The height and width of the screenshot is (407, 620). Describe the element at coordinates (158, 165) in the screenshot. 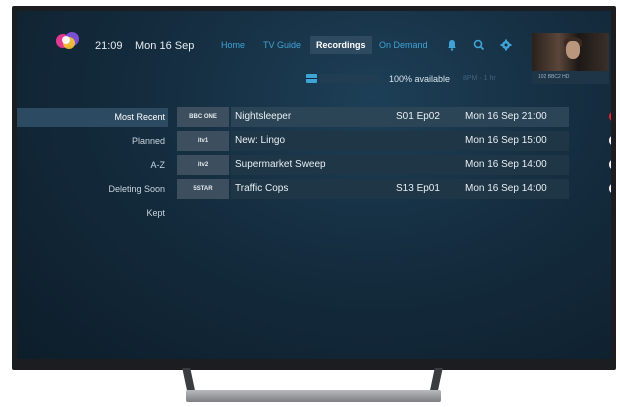

I see `menu-item-a-z: A-Z` at that location.